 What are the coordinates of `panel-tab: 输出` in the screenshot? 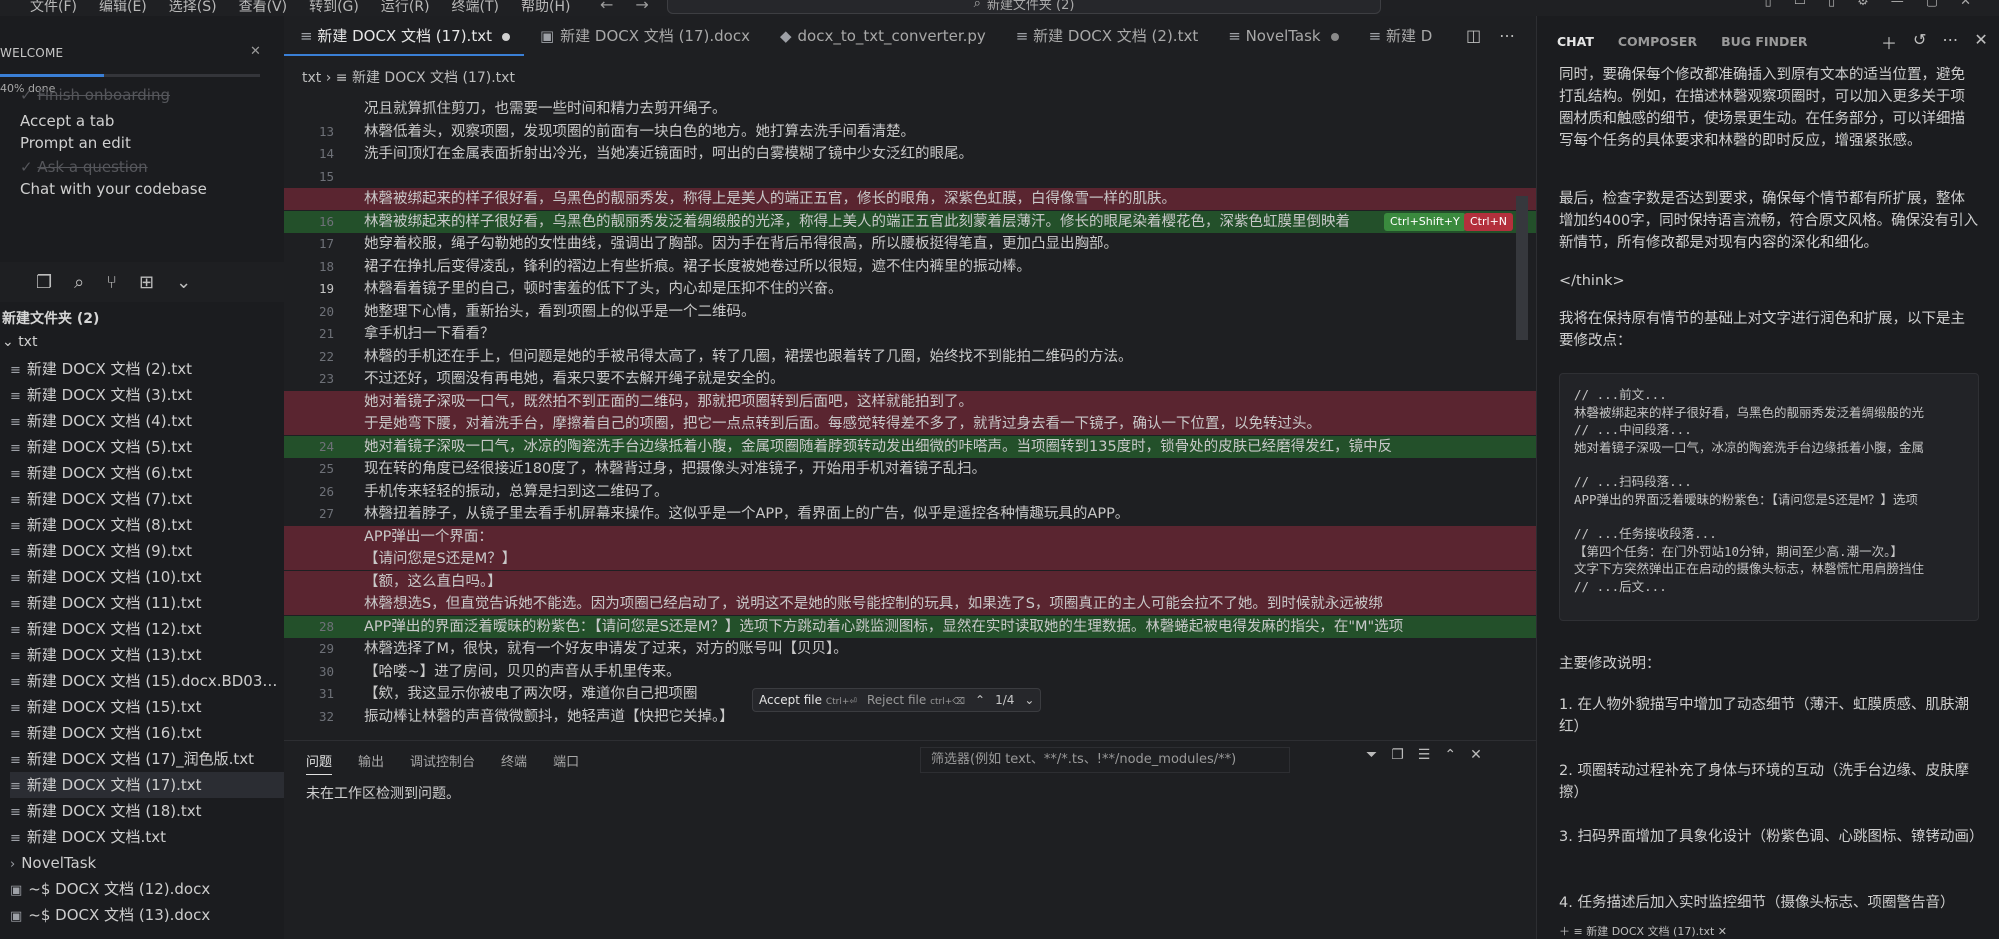 It's located at (371, 763).